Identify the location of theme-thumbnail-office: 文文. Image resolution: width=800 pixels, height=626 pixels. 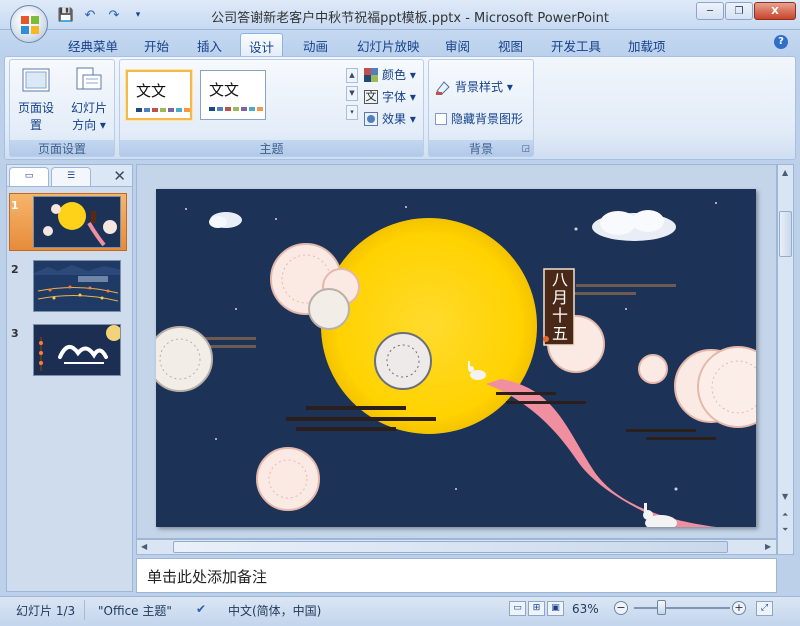
(159, 95).